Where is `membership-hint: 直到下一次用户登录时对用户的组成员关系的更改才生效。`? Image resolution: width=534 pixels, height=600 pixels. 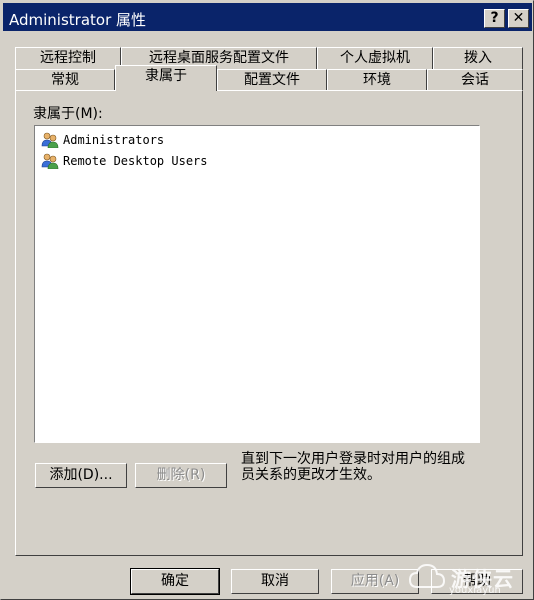 membership-hint: 直到下一次用户登录时对用户的组成员关系的更改才生效。 is located at coordinates (353, 467).